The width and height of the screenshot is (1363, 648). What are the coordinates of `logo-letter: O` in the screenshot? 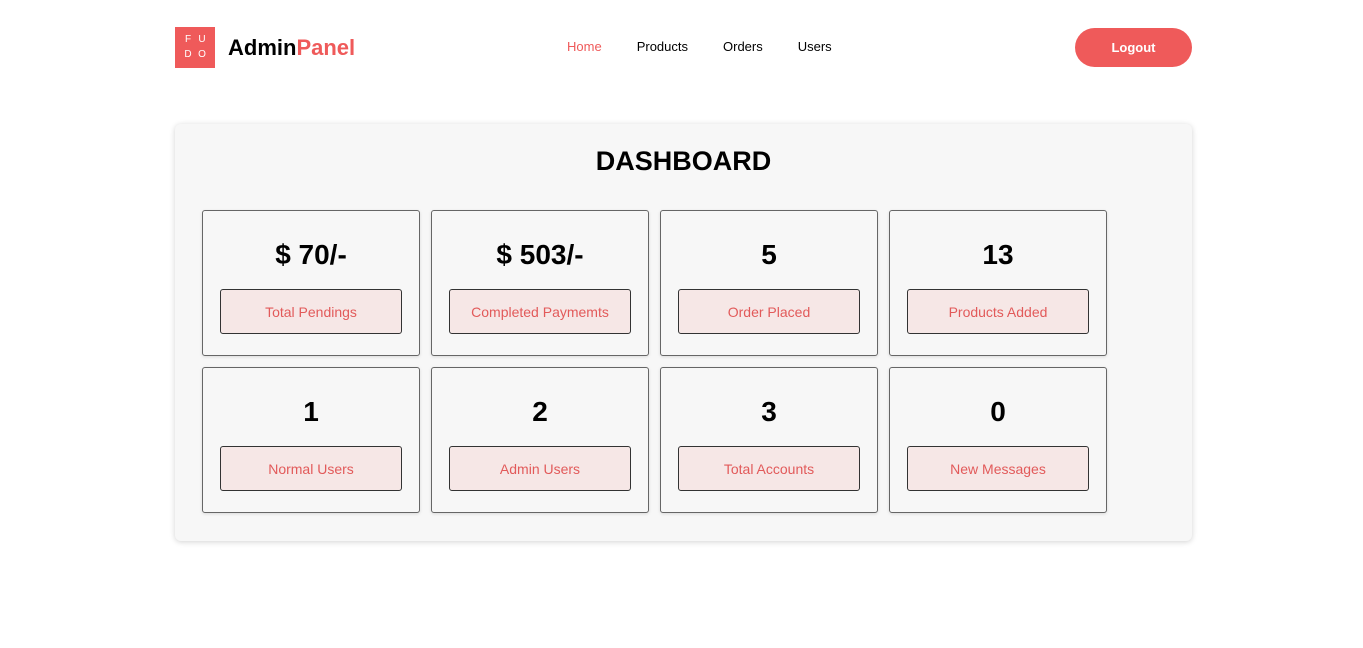 It's located at (204, 54).